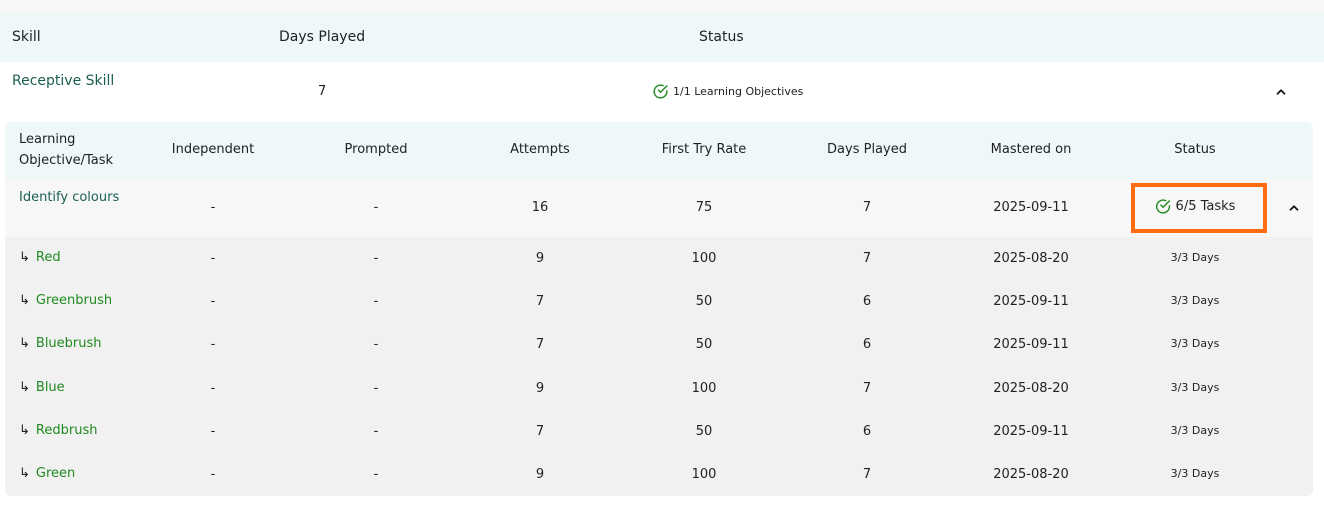 This screenshot has height=508, width=1324. What do you see at coordinates (659, 258) in the screenshot?
I see `task-row: ↳ Red - - 9 100 7 2025-08-20 3/3 Days` at bounding box center [659, 258].